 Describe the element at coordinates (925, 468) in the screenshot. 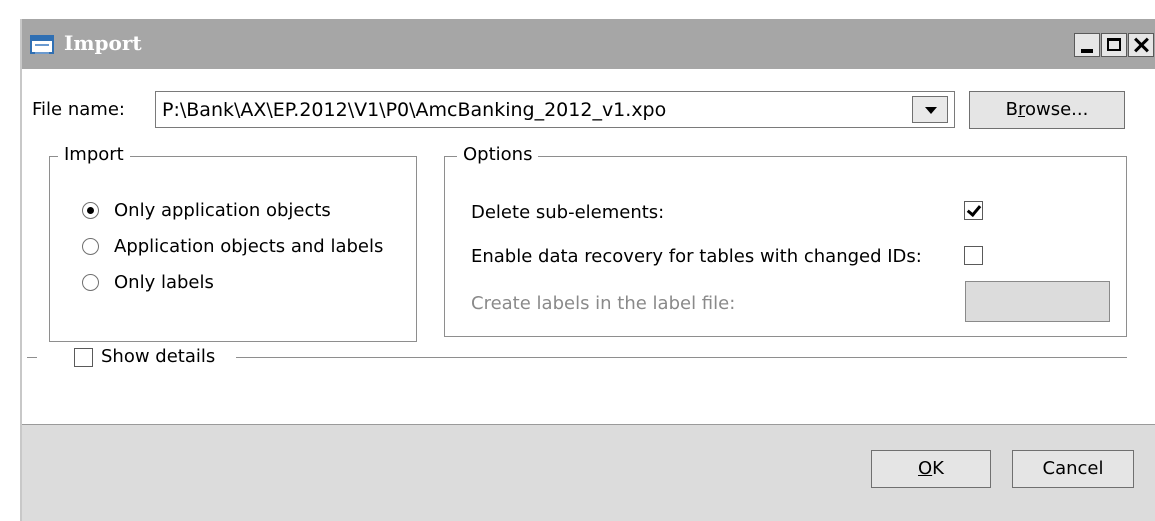

I see `ok-mnemonic: O` at that location.